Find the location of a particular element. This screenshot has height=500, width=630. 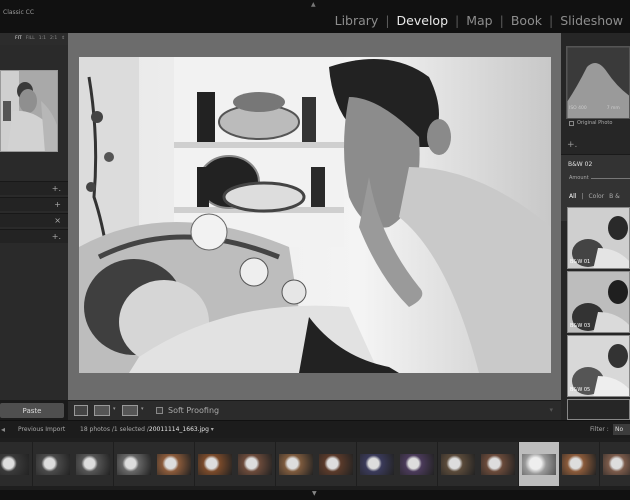

navigator-preview is located at coordinates (29, 111).